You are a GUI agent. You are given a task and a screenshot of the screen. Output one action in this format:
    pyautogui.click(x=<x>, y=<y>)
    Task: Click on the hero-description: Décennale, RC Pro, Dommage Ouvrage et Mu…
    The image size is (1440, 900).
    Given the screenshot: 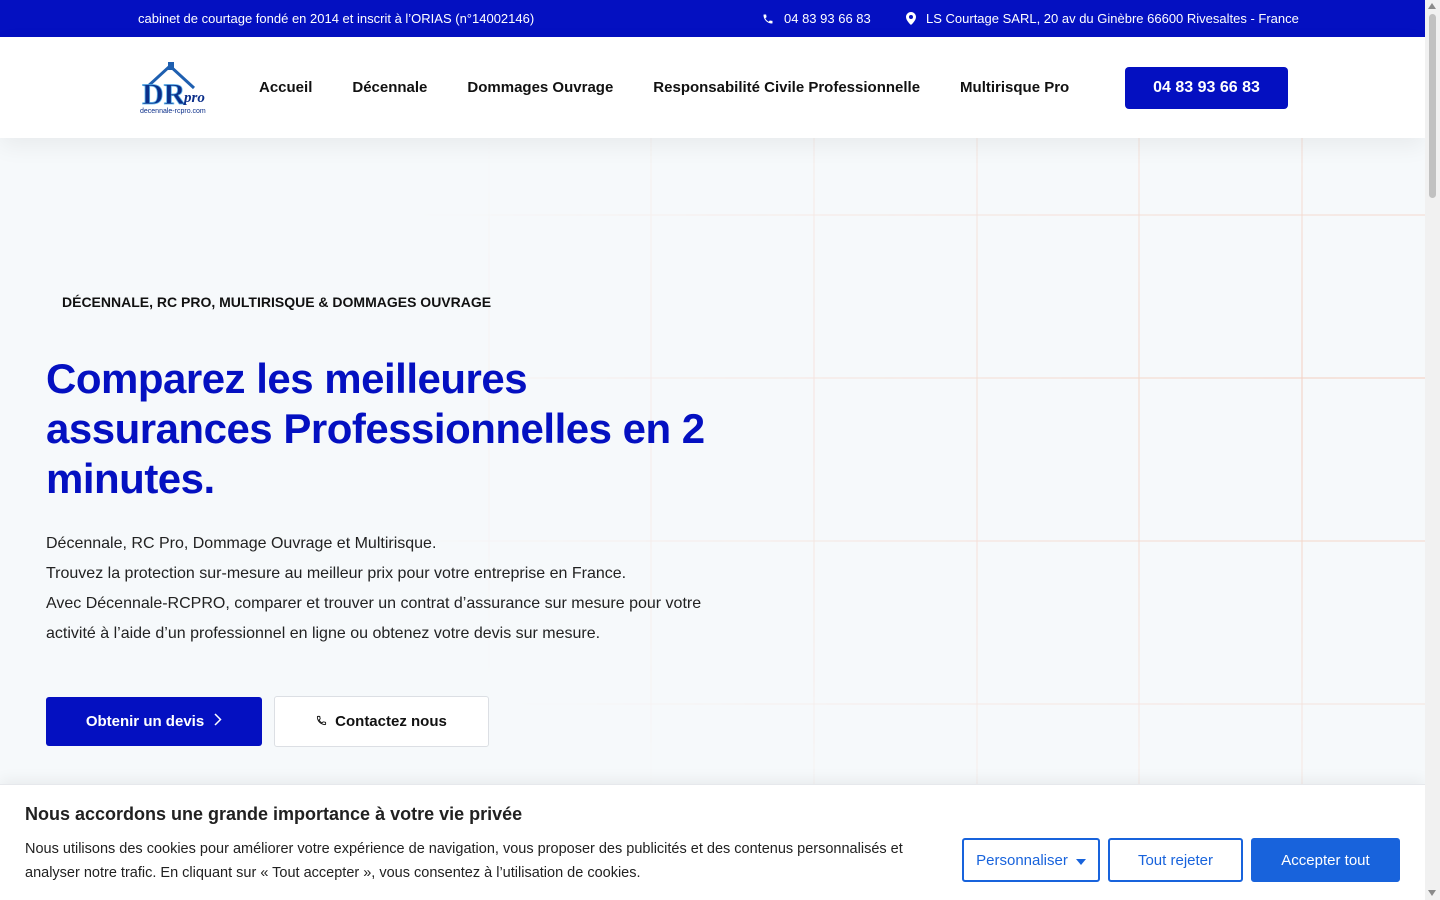 What is the action you would take?
    pyautogui.click(x=386, y=589)
    